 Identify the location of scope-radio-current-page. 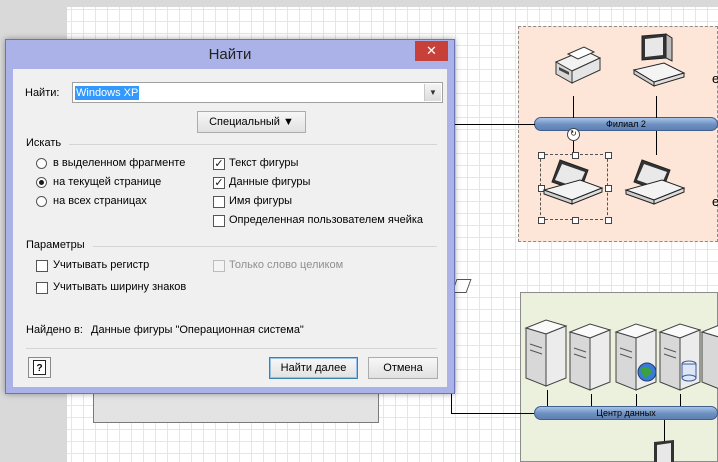
(41, 182).